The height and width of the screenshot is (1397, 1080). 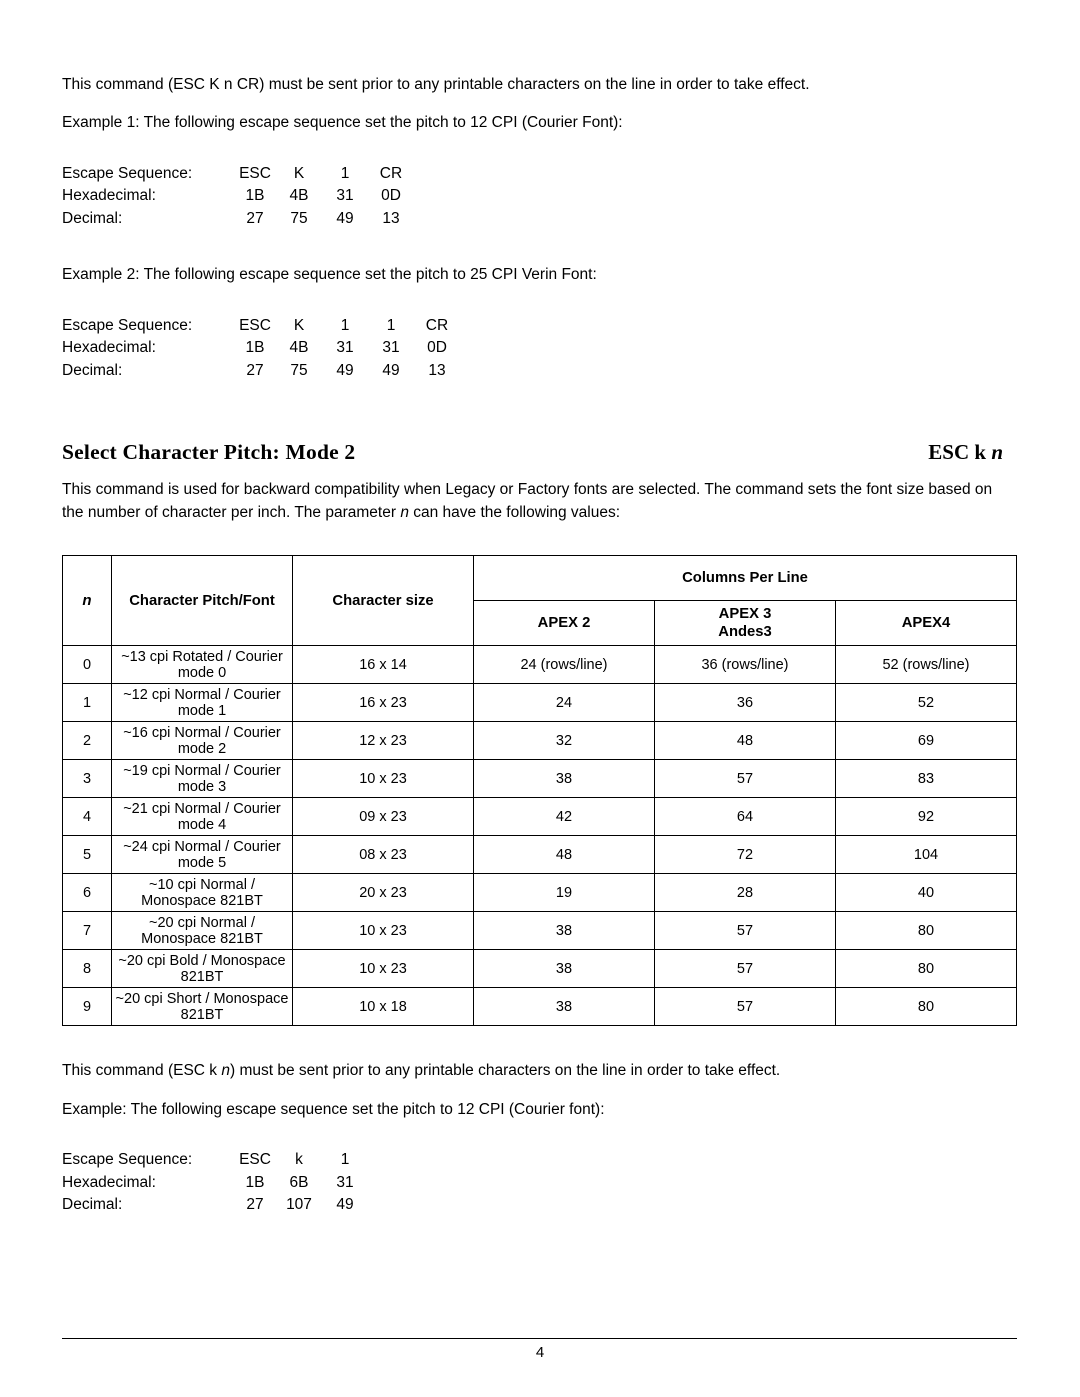 I want to click on seq1-escape-1: K, so click(x=299, y=173).